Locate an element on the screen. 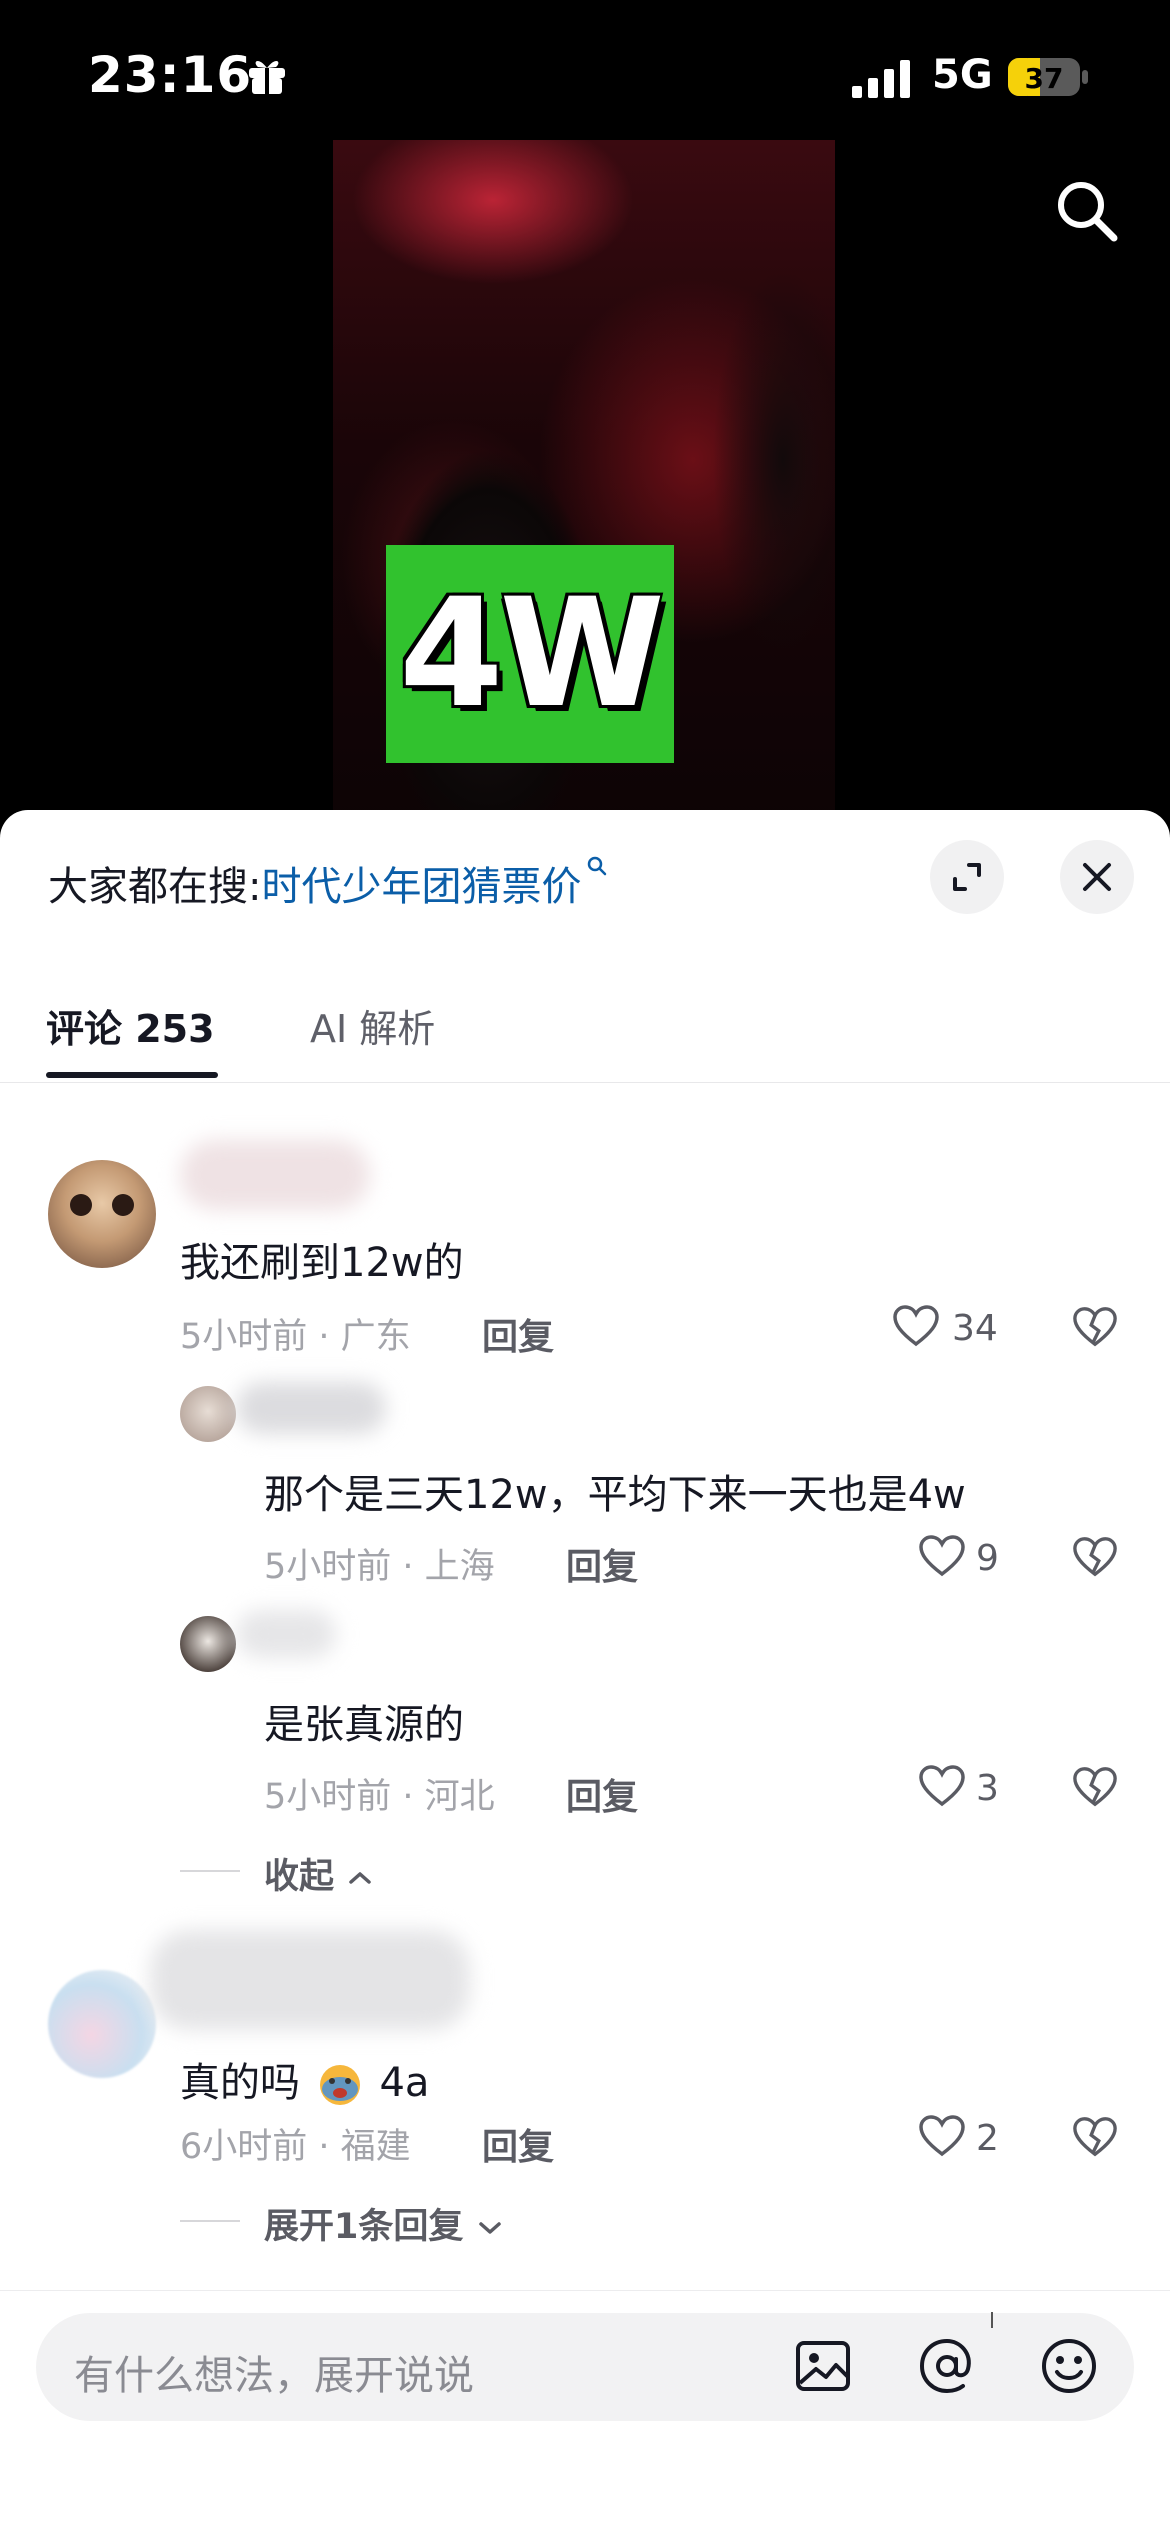  battery-icon: 37 is located at coordinates (1048, 77).